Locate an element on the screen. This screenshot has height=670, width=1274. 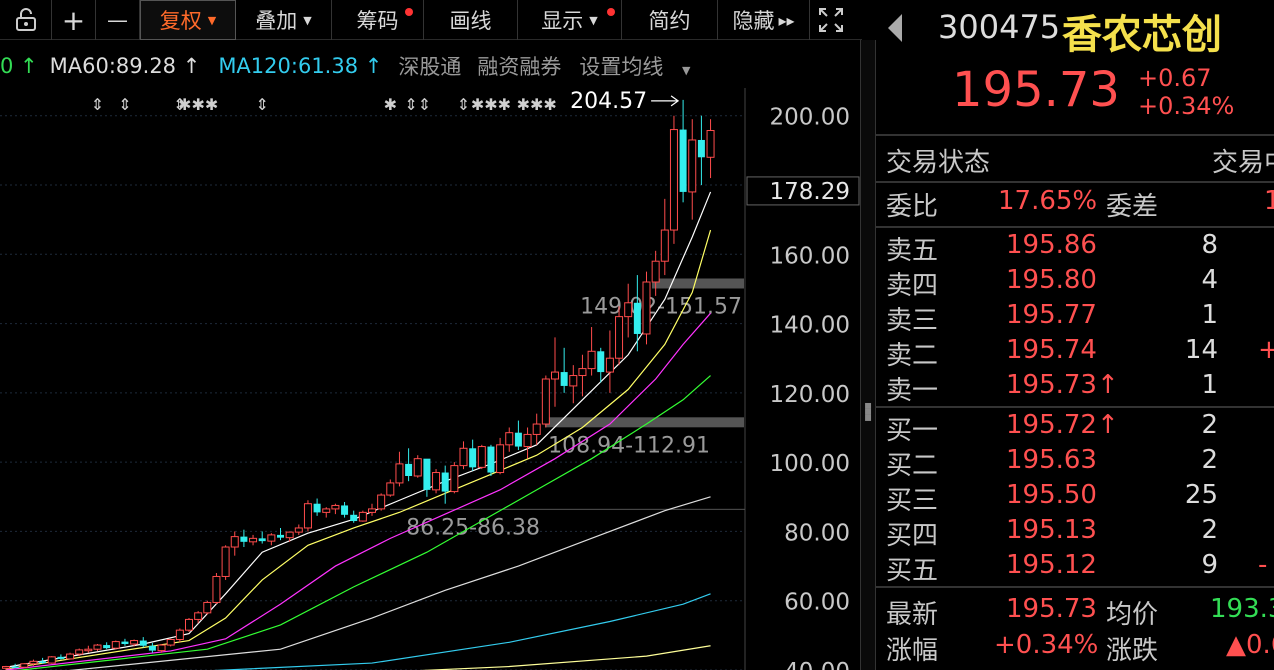
diejia-dropdown: 叠加 ▼ is located at coordinates (284, 20).